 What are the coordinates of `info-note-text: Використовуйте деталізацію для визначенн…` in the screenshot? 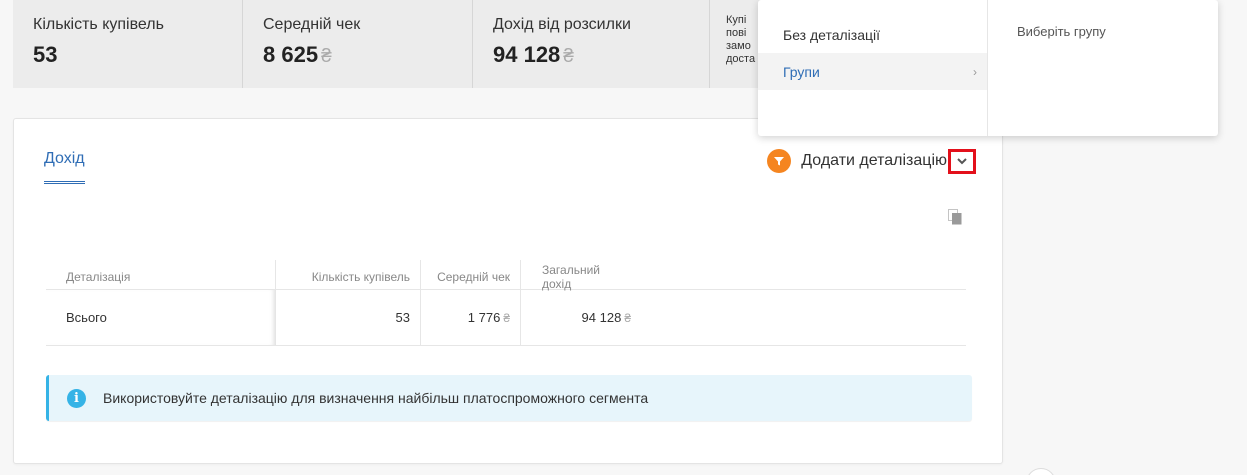 It's located at (376, 398).